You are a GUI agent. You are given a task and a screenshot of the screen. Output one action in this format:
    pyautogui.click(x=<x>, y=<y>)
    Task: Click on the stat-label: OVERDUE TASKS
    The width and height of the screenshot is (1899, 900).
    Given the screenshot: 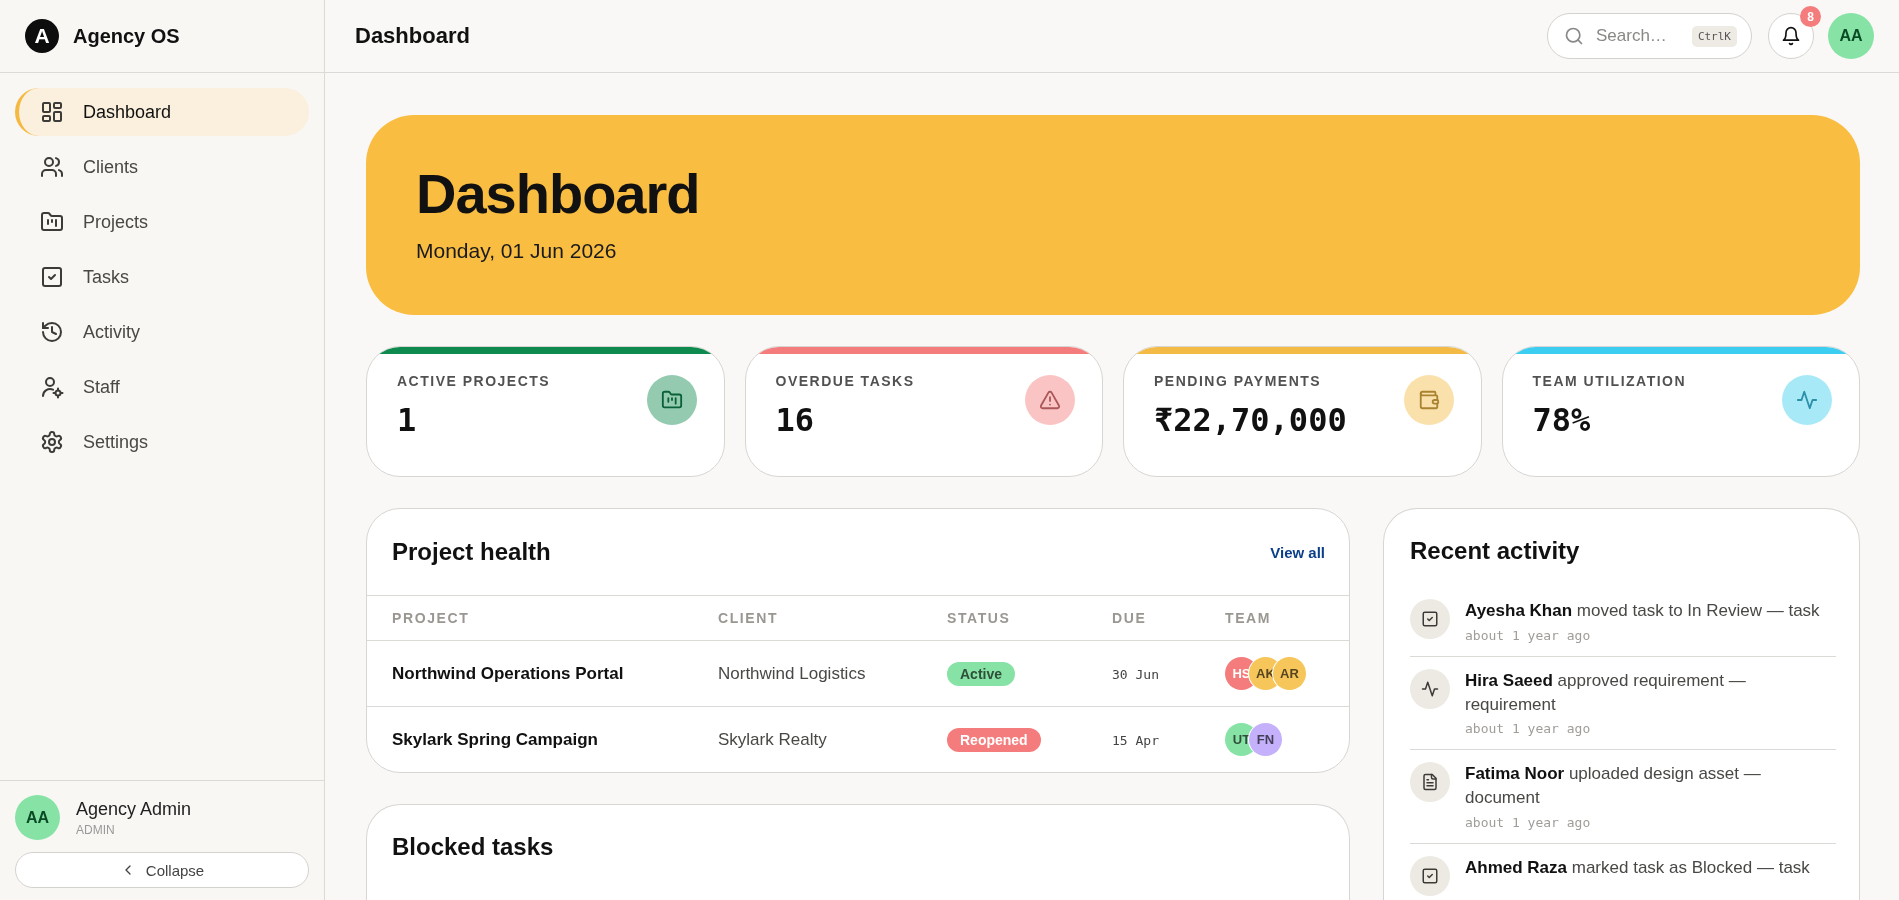 What is the action you would take?
    pyautogui.click(x=845, y=381)
    